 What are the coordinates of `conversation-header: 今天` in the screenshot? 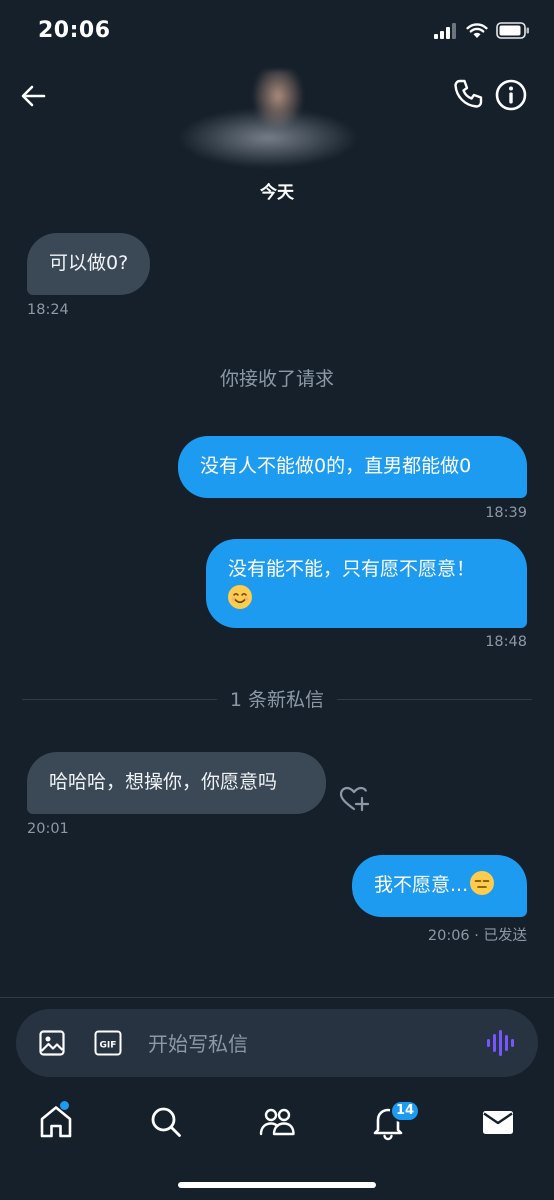 It's located at (277, 141).